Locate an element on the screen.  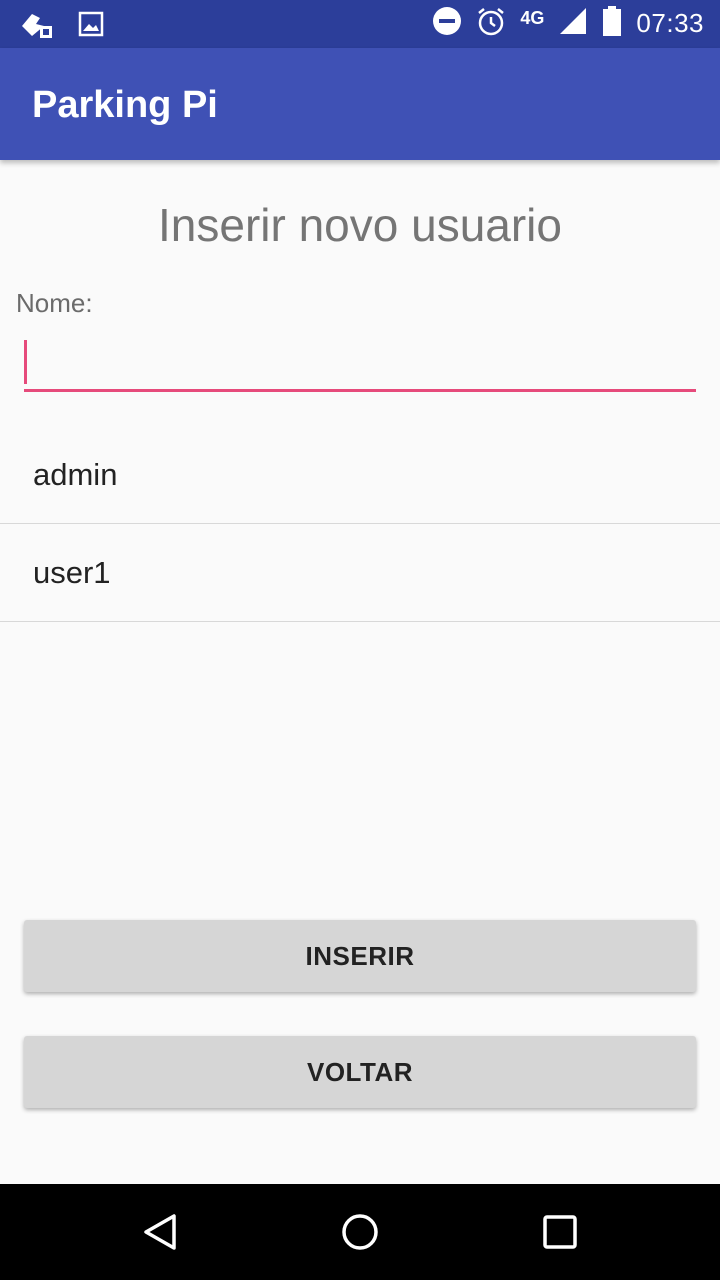
battery-icon is located at coordinates (612, 23).